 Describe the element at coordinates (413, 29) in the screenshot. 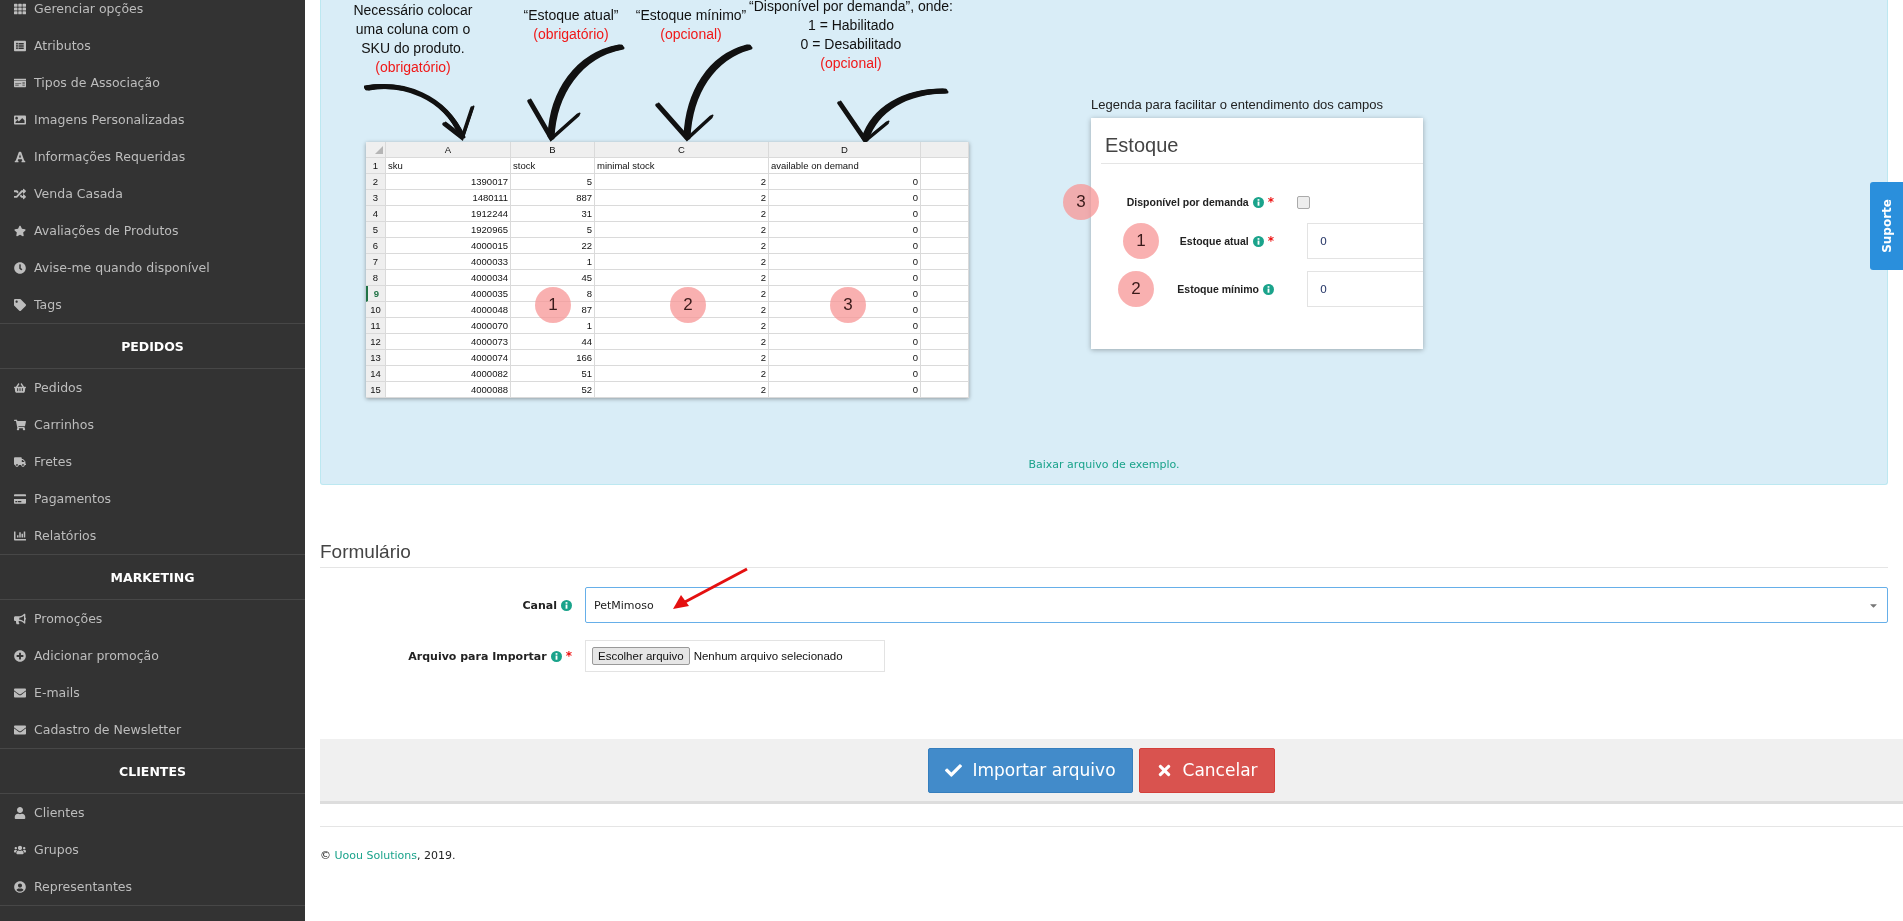

I see `note-text: uma coluna com o` at that location.